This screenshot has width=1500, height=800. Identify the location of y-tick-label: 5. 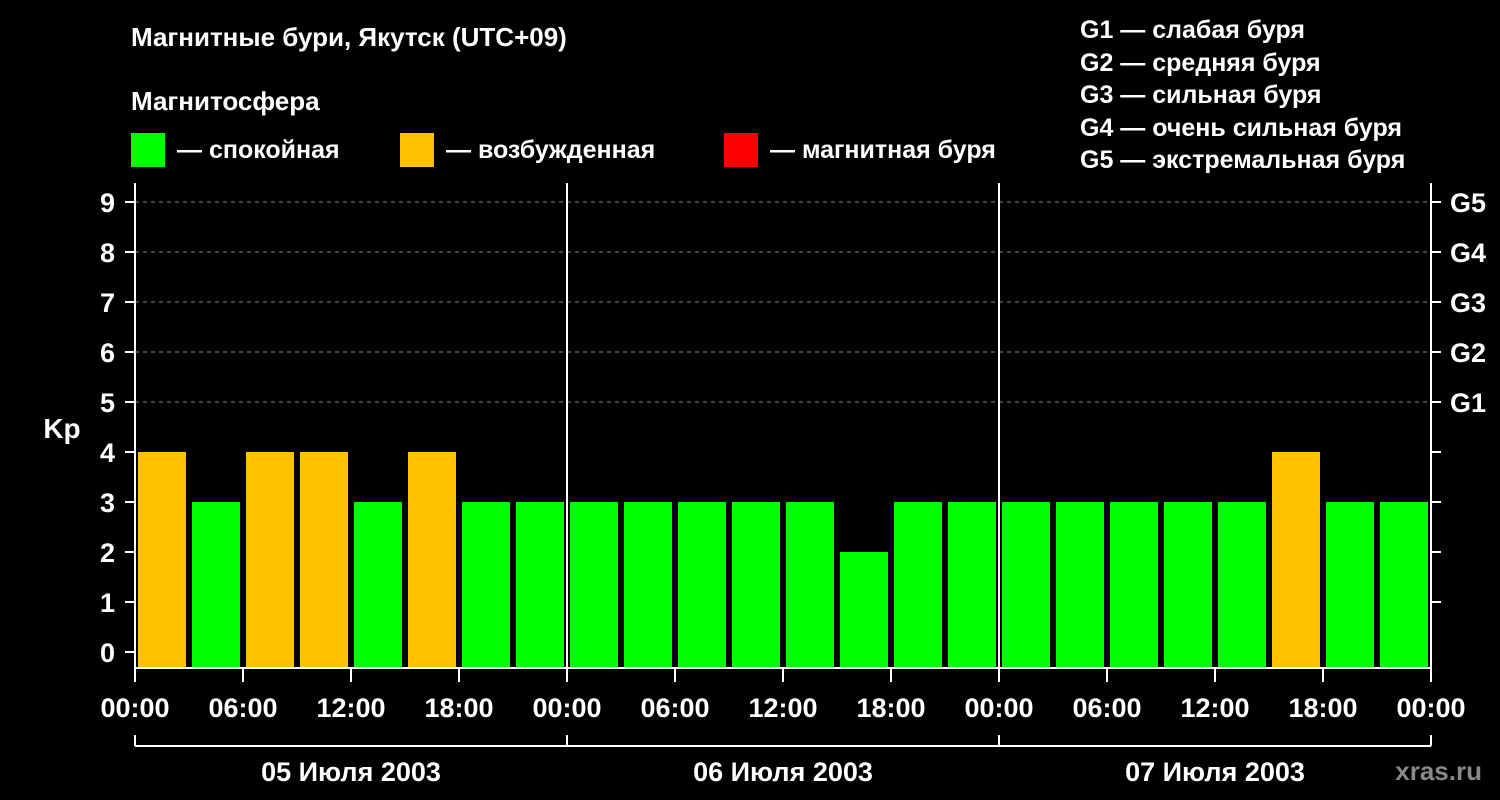
(107, 403).